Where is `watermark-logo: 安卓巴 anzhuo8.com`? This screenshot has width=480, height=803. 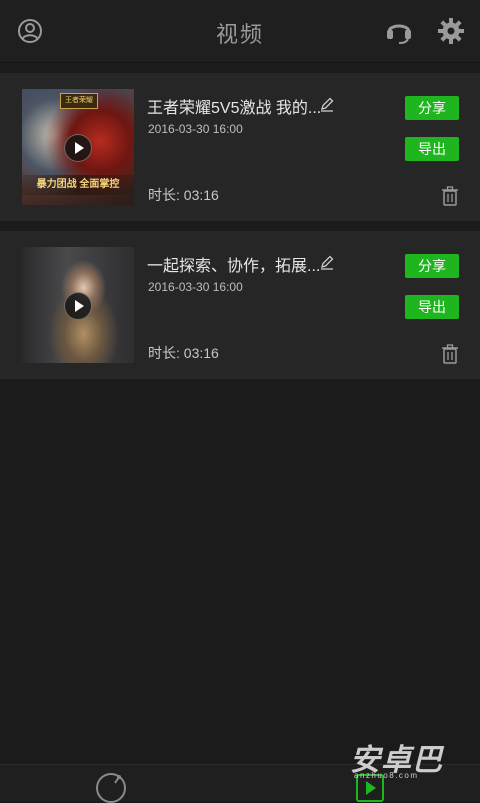 watermark-logo: 安卓巴 anzhuo8.com is located at coordinates (410, 759).